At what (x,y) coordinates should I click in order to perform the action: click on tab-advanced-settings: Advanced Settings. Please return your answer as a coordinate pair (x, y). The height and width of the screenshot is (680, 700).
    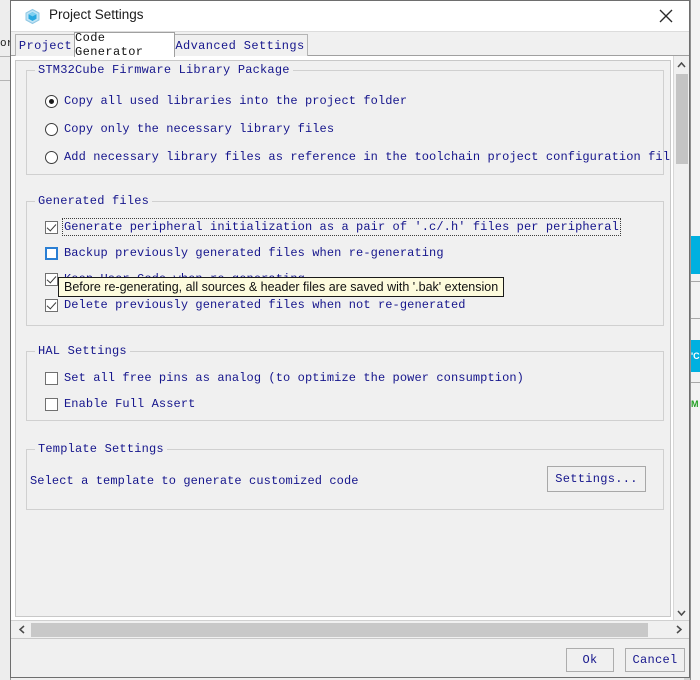
    Looking at the image, I should click on (240, 45).